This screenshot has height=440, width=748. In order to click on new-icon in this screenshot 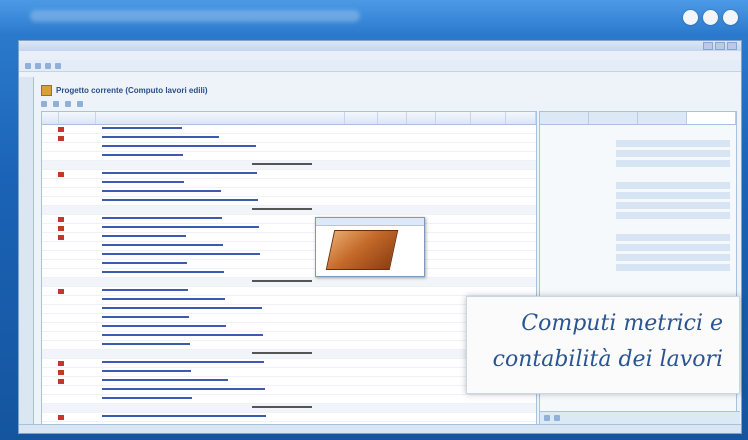, I will do `click(28, 65)`.